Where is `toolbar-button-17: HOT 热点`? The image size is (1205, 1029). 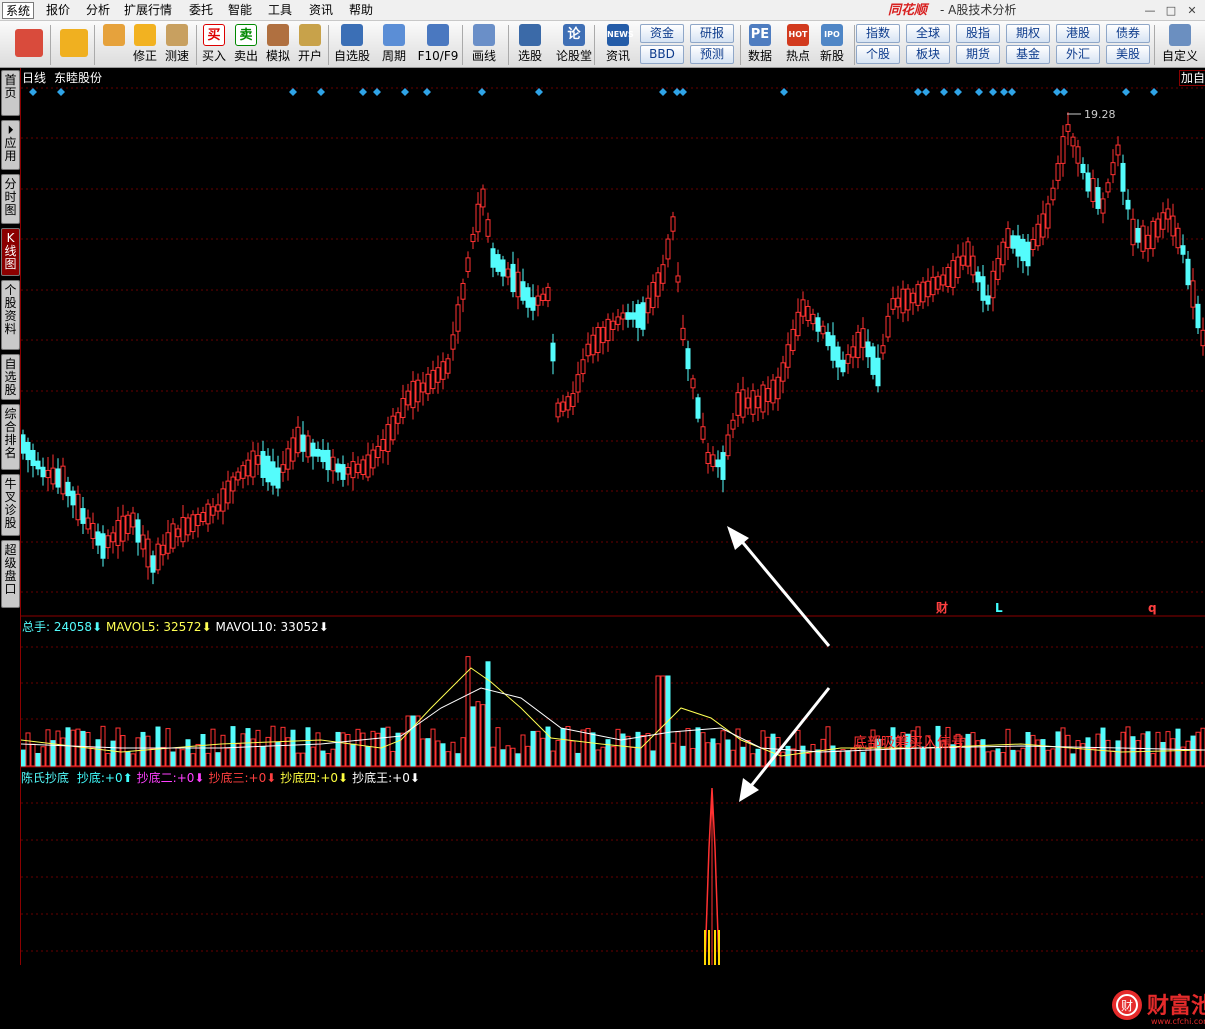 toolbar-button-17: HOT 热点 is located at coordinates (798, 45).